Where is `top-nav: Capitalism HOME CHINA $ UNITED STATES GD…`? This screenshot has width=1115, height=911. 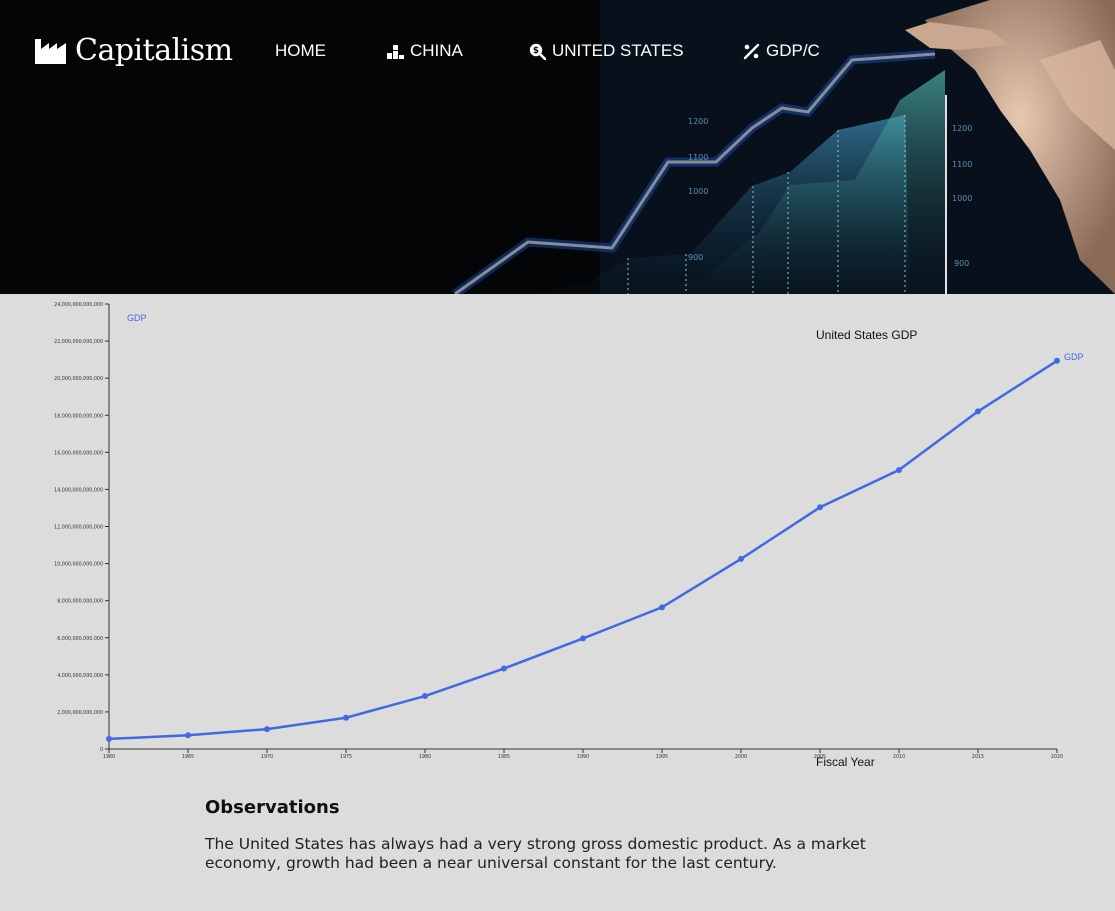
top-nav: Capitalism HOME CHINA $ UNITED STATES GD… is located at coordinates (557, 50).